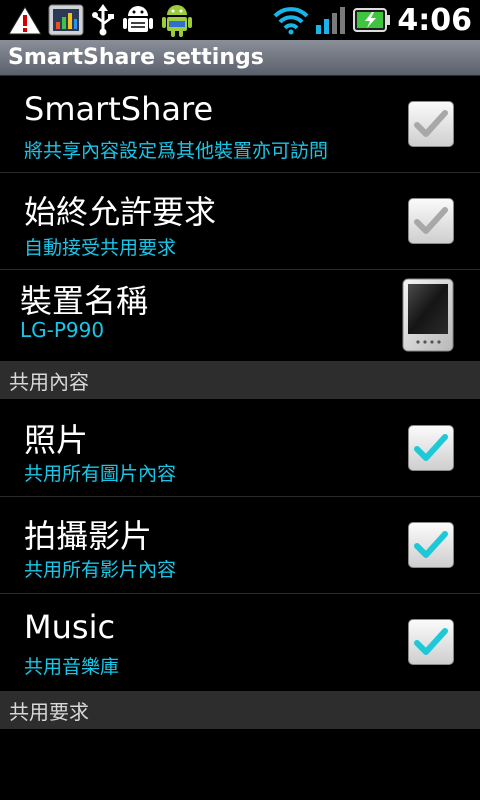 The height and width of the screenshot is (800, 480). Describe the element at coordinates (240, 380) in the screenshot. I see `section-header-shared-content: 共用內容` at that location.